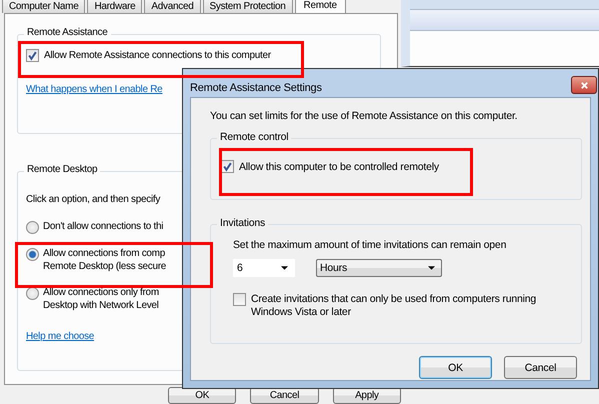 Image resolution: width=599 pixels, height=404 pixels. Describe the element at coordinates (256, 88) in the screenshot. I see `window-title: Remote Assistance Settings` at that location.